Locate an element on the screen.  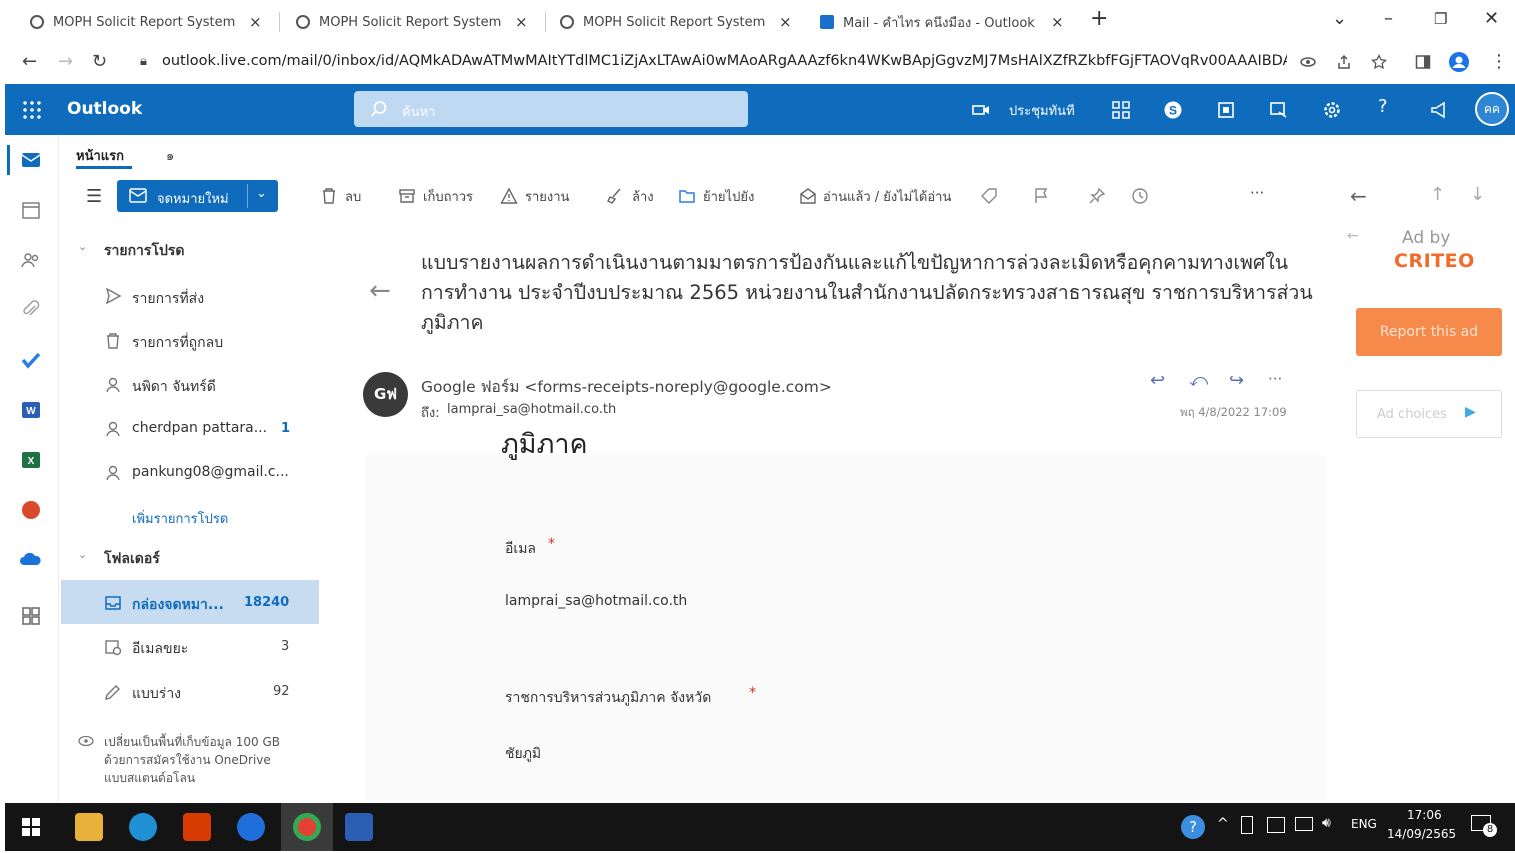
folder-junk: อีเมลขยะ is located at coordinates (160, 649).